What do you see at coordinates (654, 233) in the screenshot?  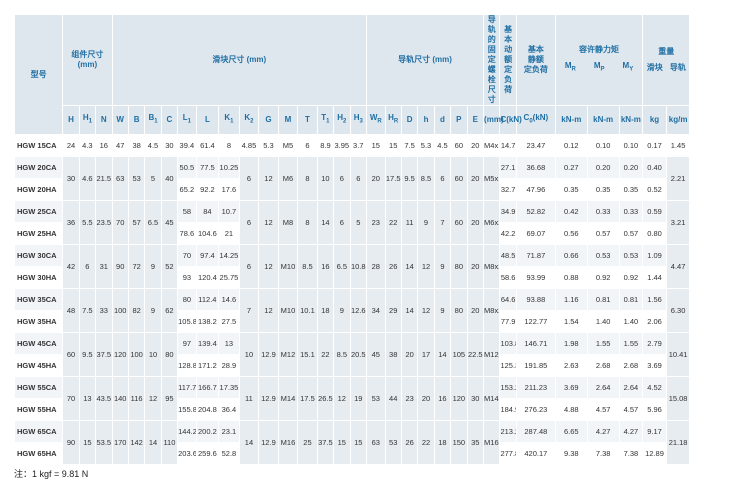 I see `cell-wb: 0.80` at bounding box center [654, 233].